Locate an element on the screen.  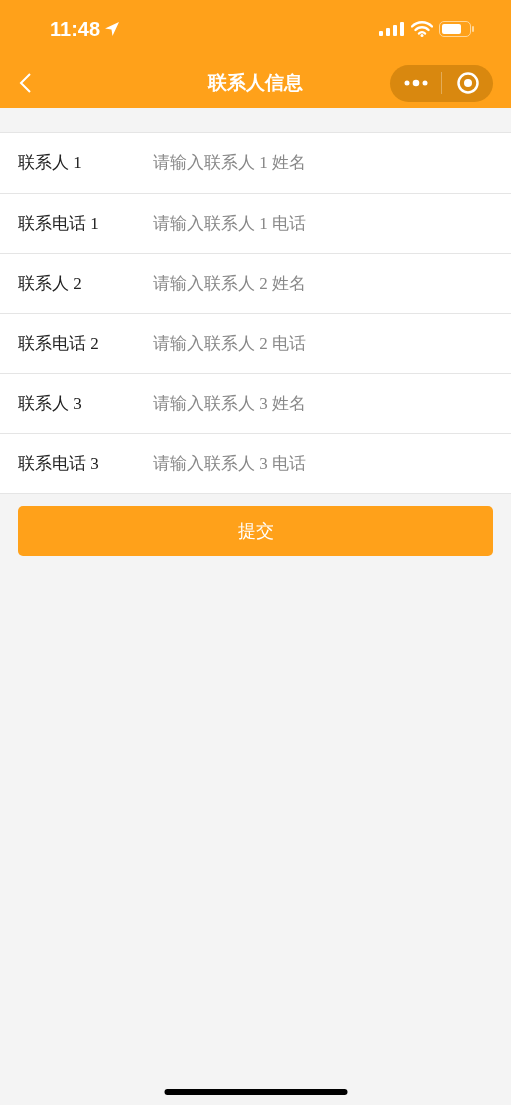
location-icon is located at coordinates (112, 29).